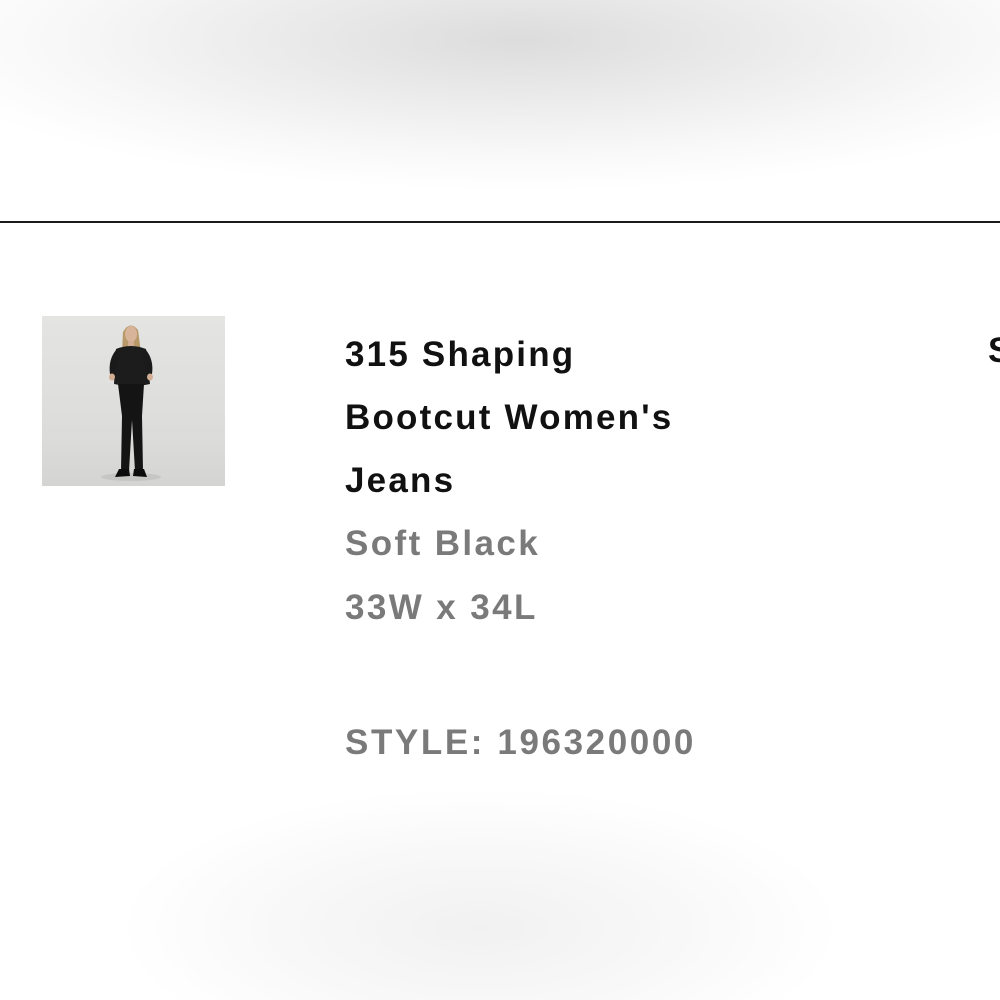 The height and width of the screenshot is (1000, 1000). What do you see at coordinates (443, 543) in the screenshot?
I see `product-color: Soft Black` at bounding box center [443, 543].